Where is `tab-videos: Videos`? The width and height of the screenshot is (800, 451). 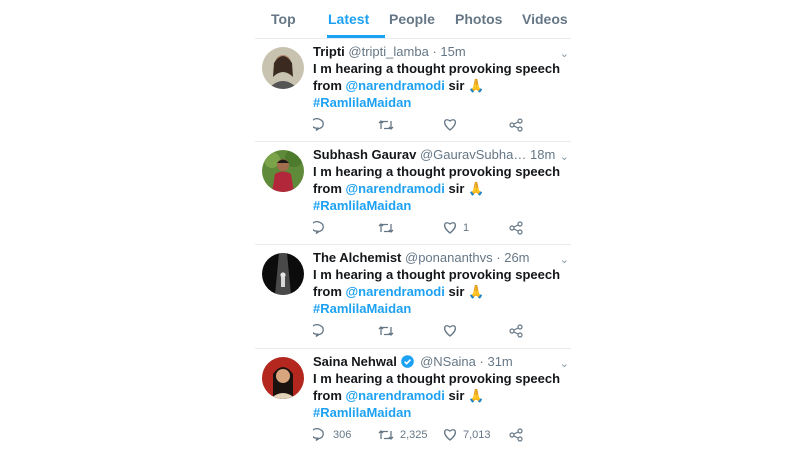
tab-videos: Videos is located at coordinates (545, 19).